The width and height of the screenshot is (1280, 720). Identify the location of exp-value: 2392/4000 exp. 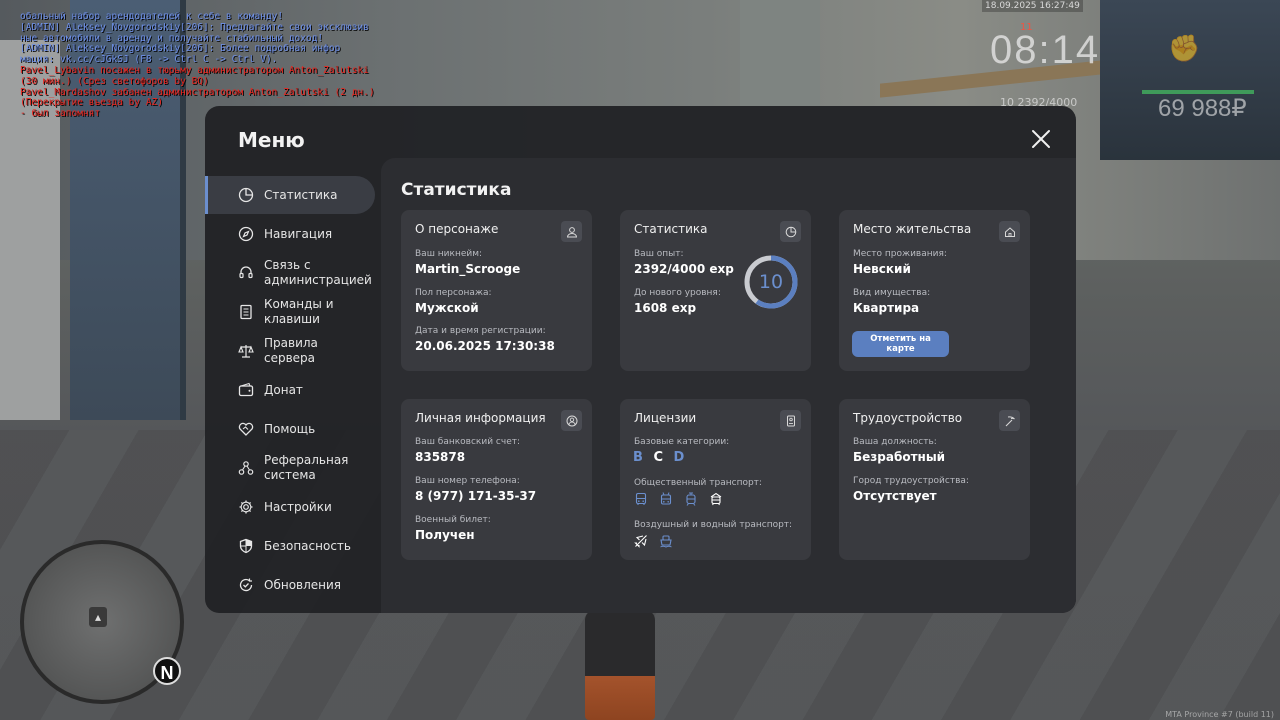
(684, 269).